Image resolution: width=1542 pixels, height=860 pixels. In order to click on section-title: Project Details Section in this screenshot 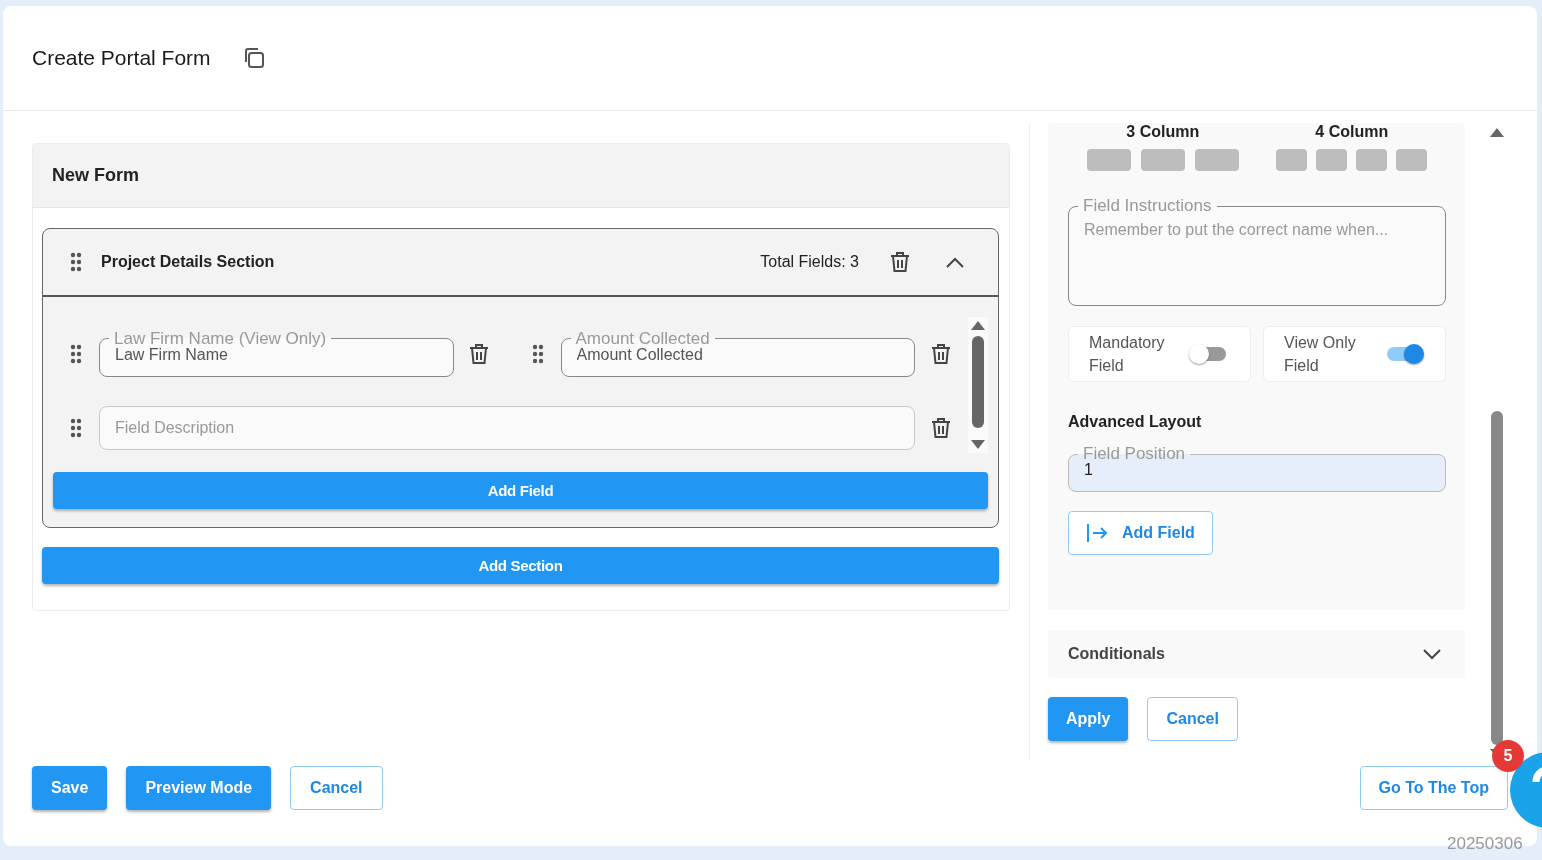, I will do `click(188, 262)`.